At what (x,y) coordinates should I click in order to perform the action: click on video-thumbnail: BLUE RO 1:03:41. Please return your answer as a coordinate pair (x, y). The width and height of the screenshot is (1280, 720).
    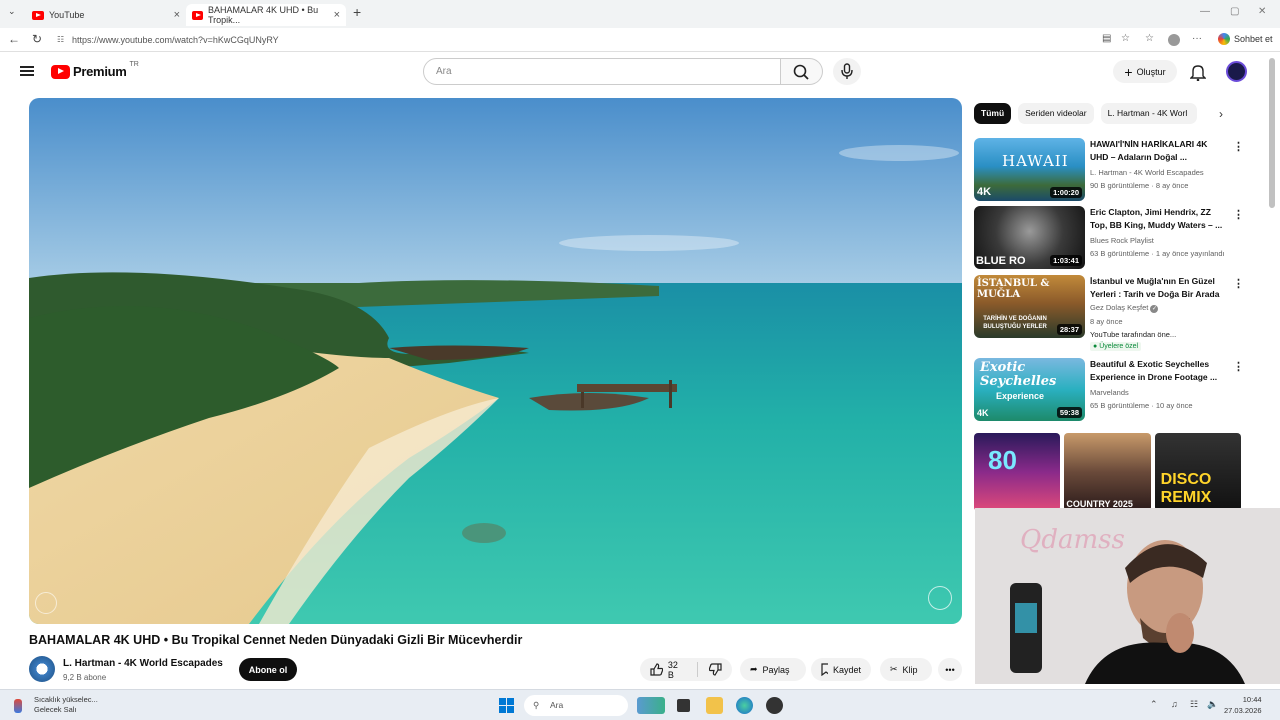
    Looking at the image, I should click on (1029, 237).